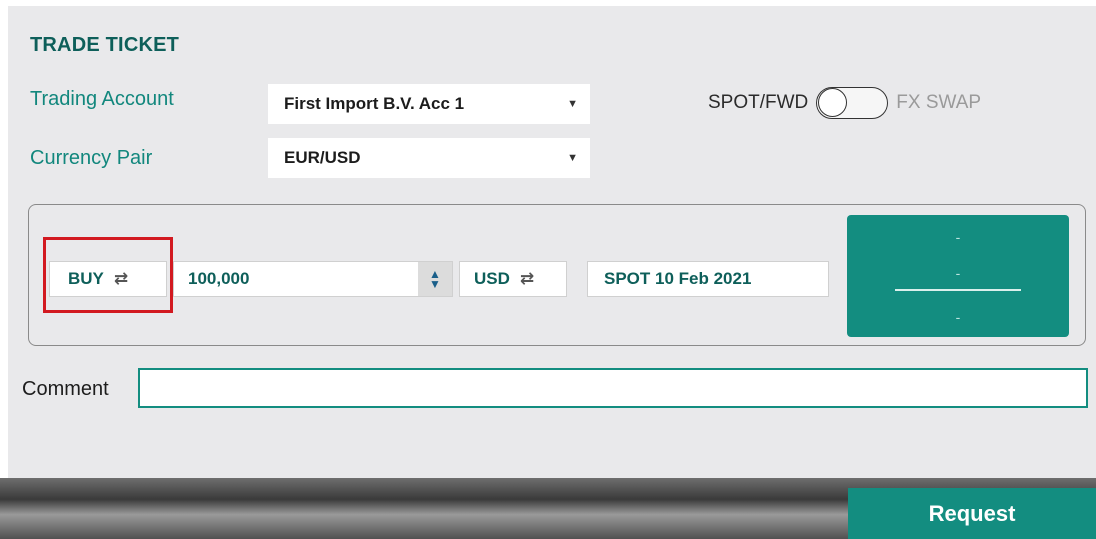 This screenshot has height=539, width=1096. What do you see at coordinates (833, 102) in the screenshot?
I see `toggle-knob` at bounding box center [833, 102].